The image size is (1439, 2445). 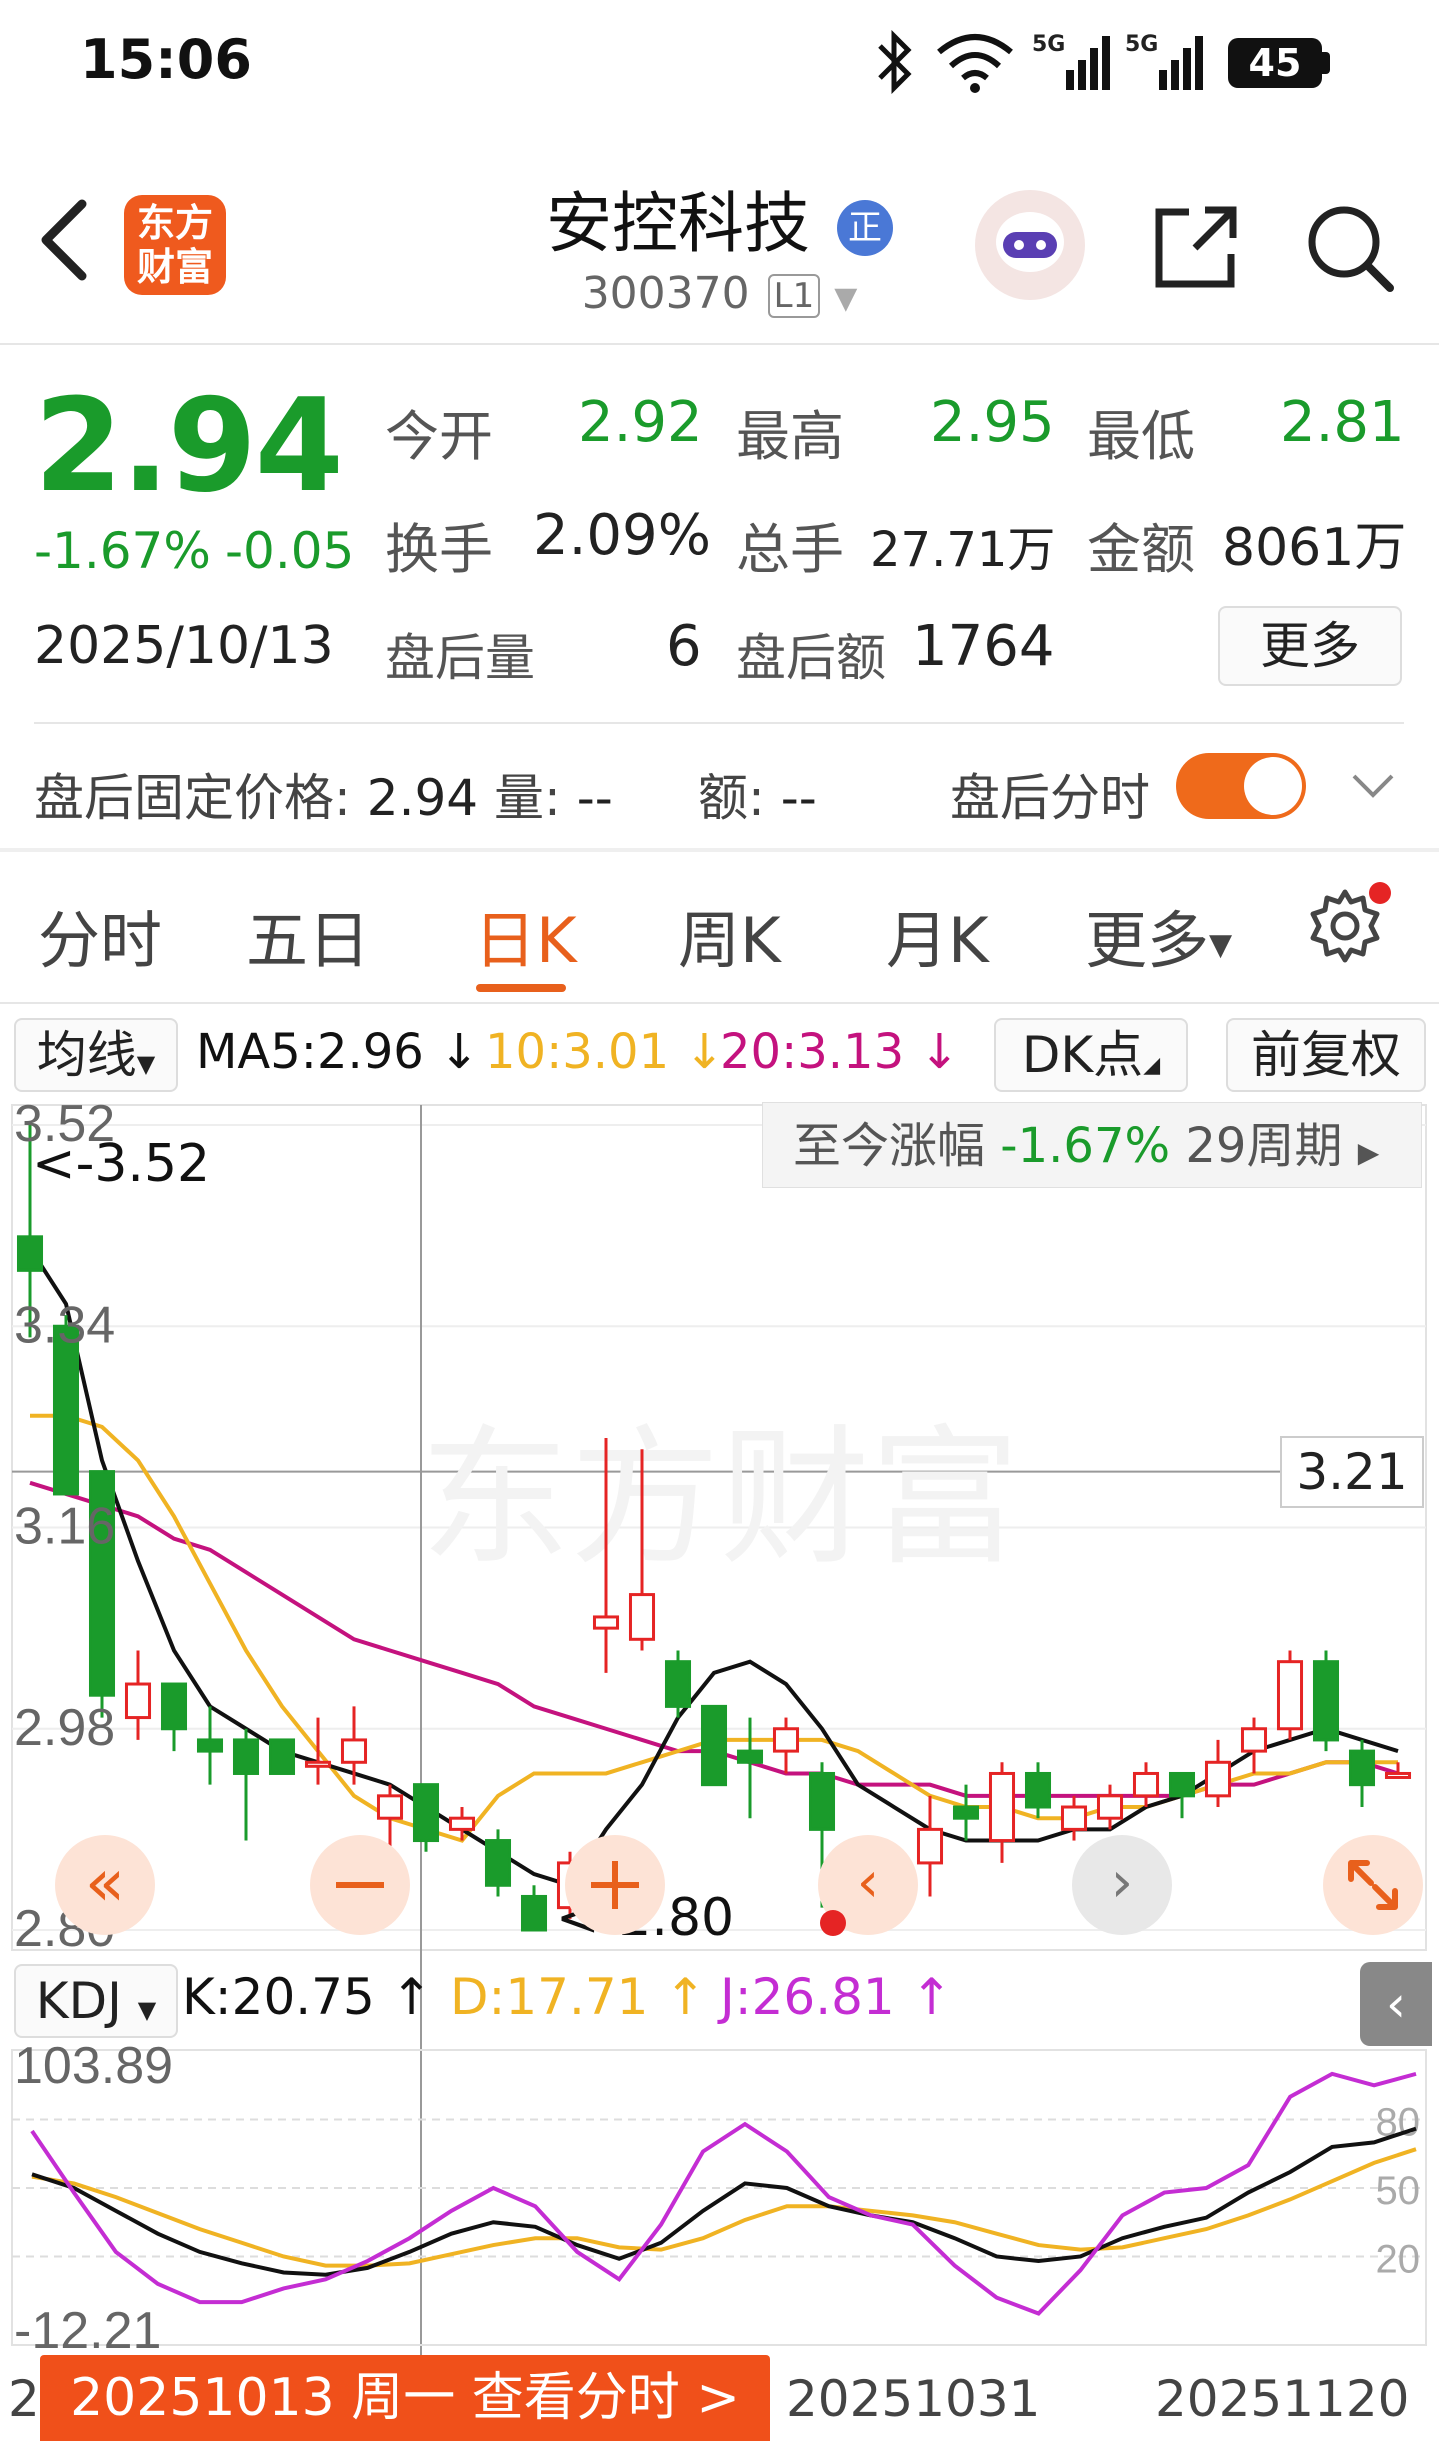 I want to click on wifi-icon, so click(x=975, y=64).